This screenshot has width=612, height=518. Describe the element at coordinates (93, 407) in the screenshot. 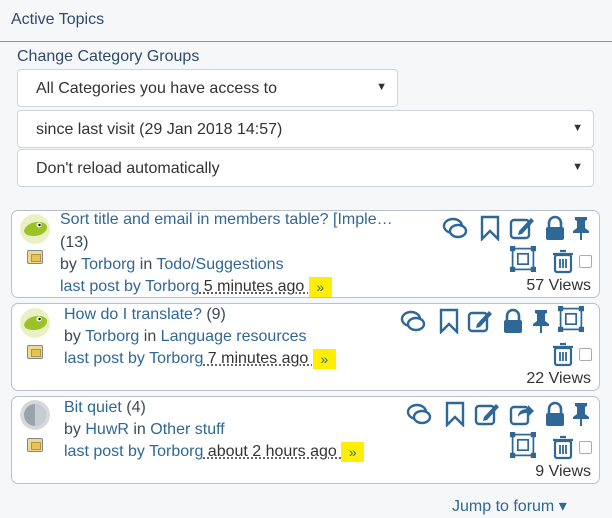

I see `topic-title-link: Bit quiet` at that location.